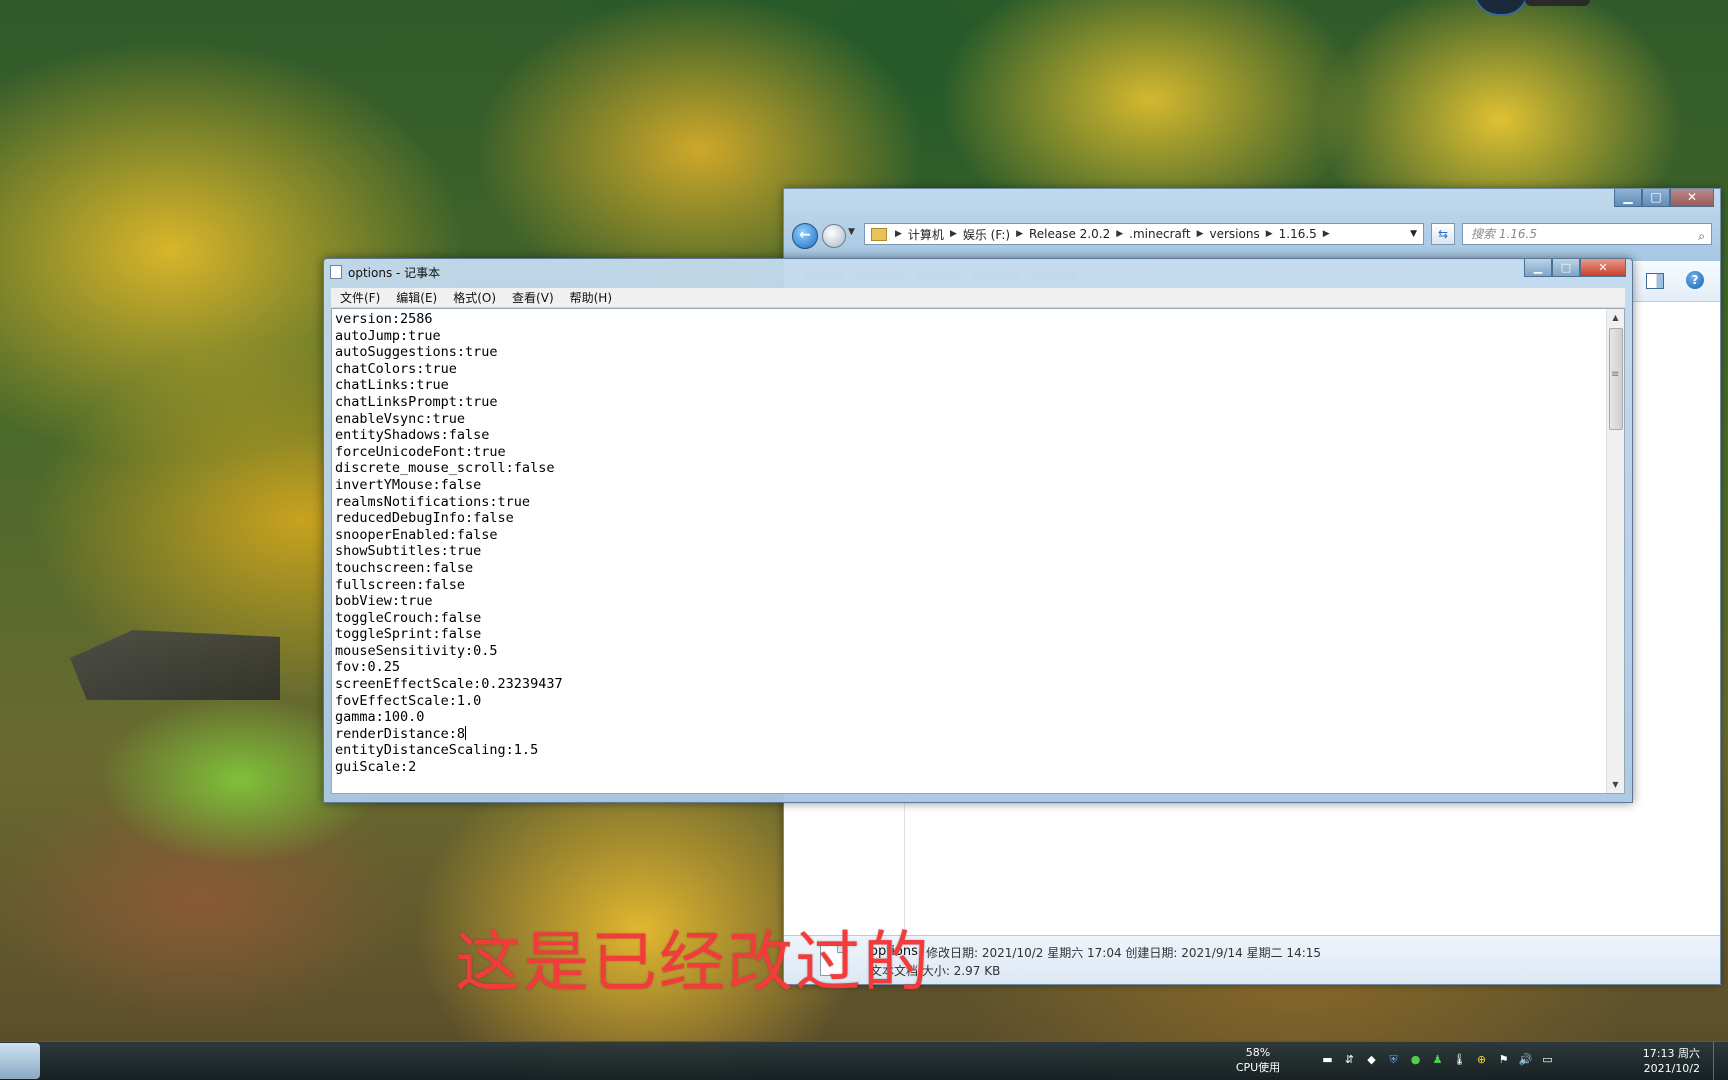 Image resolution: width=1728 pixels, height=1080 pixels. I want to click on notepad-menubar: 文件(F) 编辑(E) 格式(O) 查看(V) 帮助(H), so click(978, 298).